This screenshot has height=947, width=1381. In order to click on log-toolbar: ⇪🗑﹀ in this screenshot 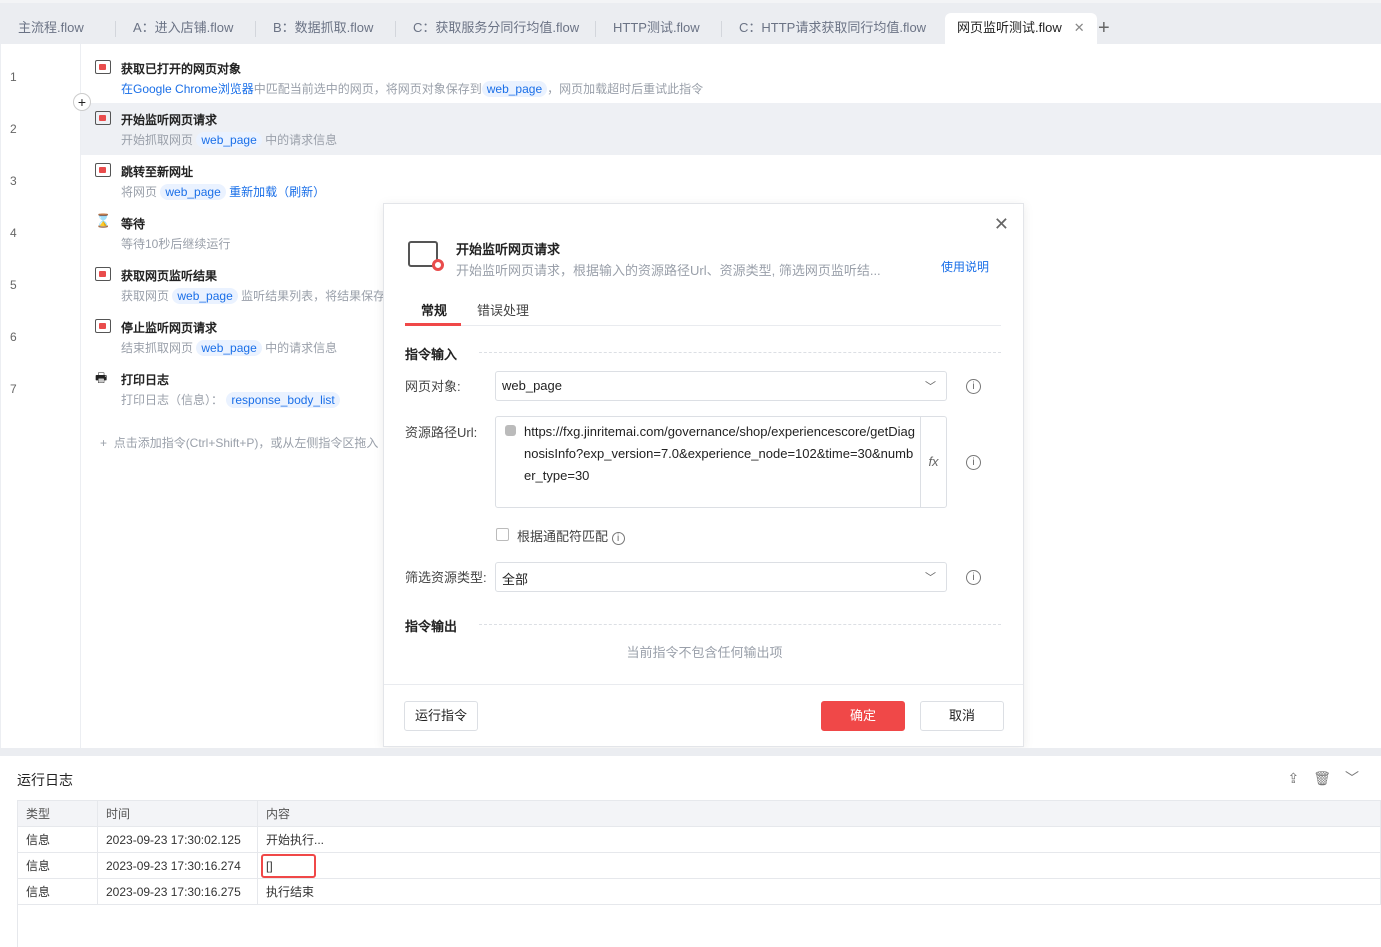, I will do `click(1330, 778)`.